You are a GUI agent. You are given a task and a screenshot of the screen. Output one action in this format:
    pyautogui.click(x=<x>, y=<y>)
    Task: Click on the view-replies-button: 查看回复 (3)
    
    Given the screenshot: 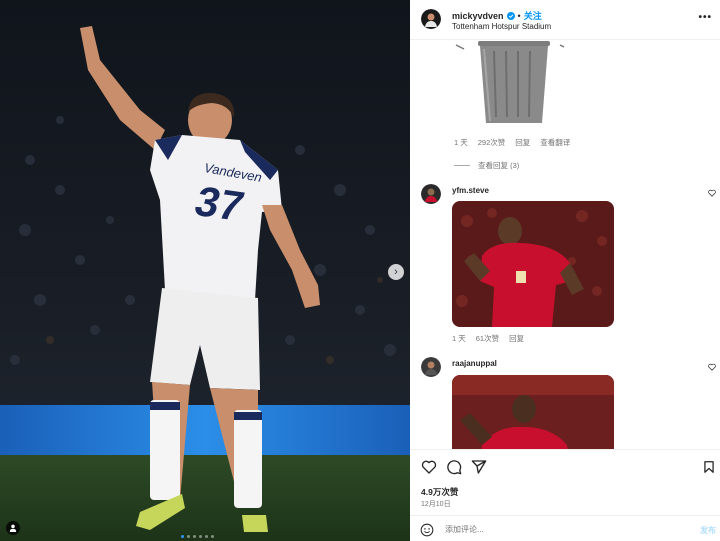 What is the action you would take?
    pyautogui.click(x=486, y=165)
    